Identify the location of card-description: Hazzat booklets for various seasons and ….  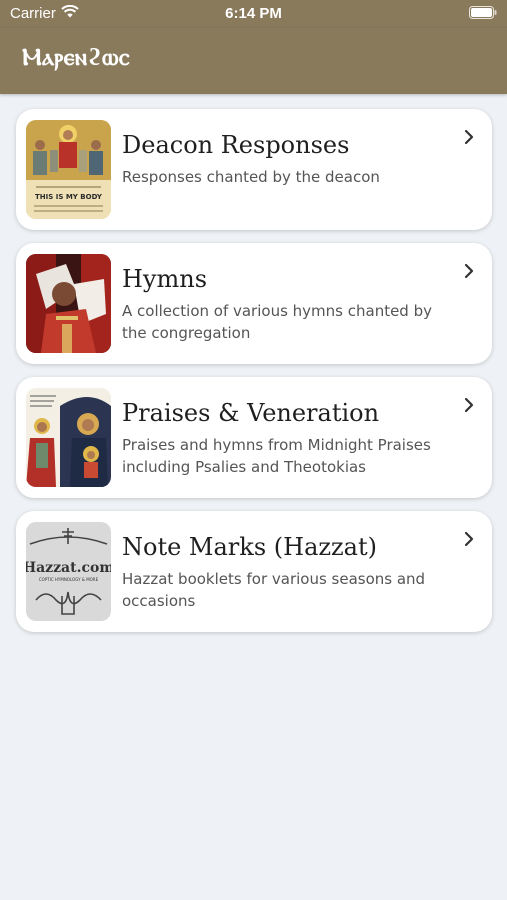
(274, 590).